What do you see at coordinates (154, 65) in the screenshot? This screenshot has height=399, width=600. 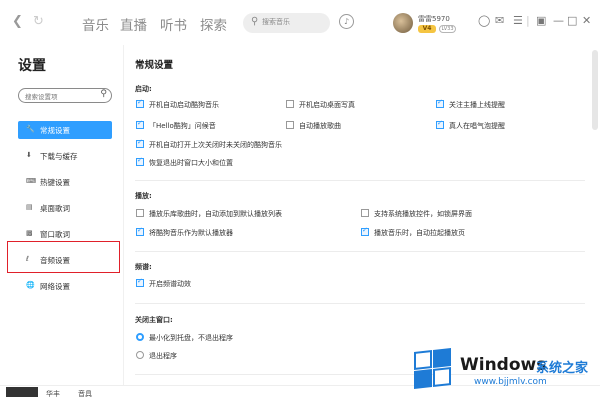 I see `section-title: 常规设置` at bounding box center [154, 65].